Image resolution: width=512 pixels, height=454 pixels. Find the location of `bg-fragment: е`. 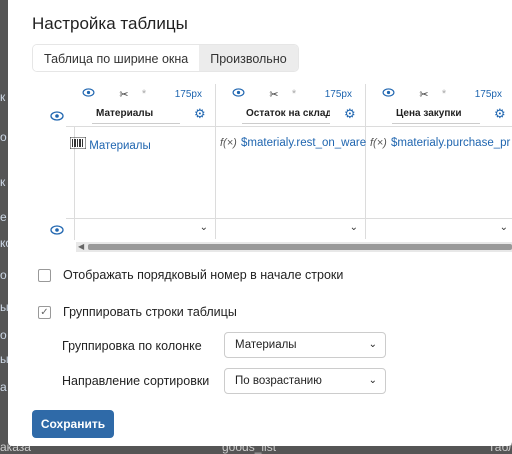

bg-fragment: е is located at coordinates (3, 217).